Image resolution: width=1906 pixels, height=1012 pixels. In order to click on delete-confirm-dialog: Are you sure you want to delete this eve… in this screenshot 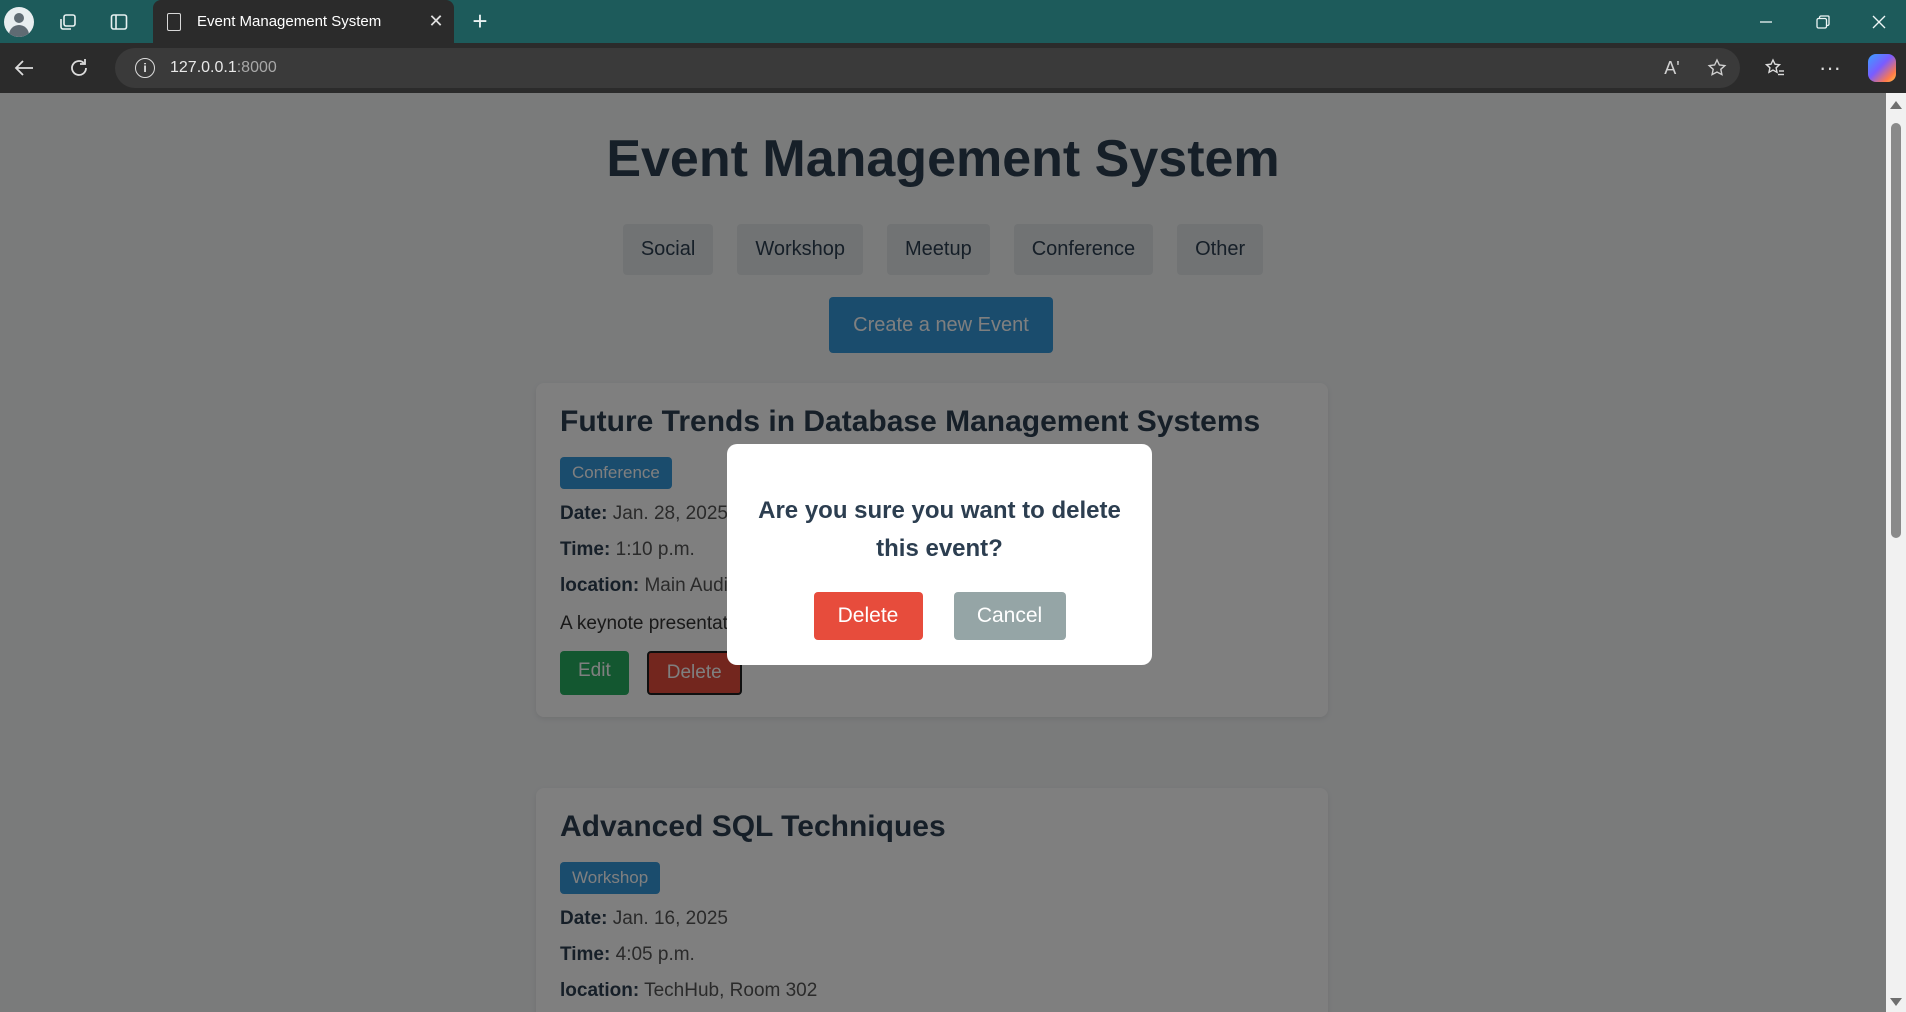, I will do `click(939, 554)`.